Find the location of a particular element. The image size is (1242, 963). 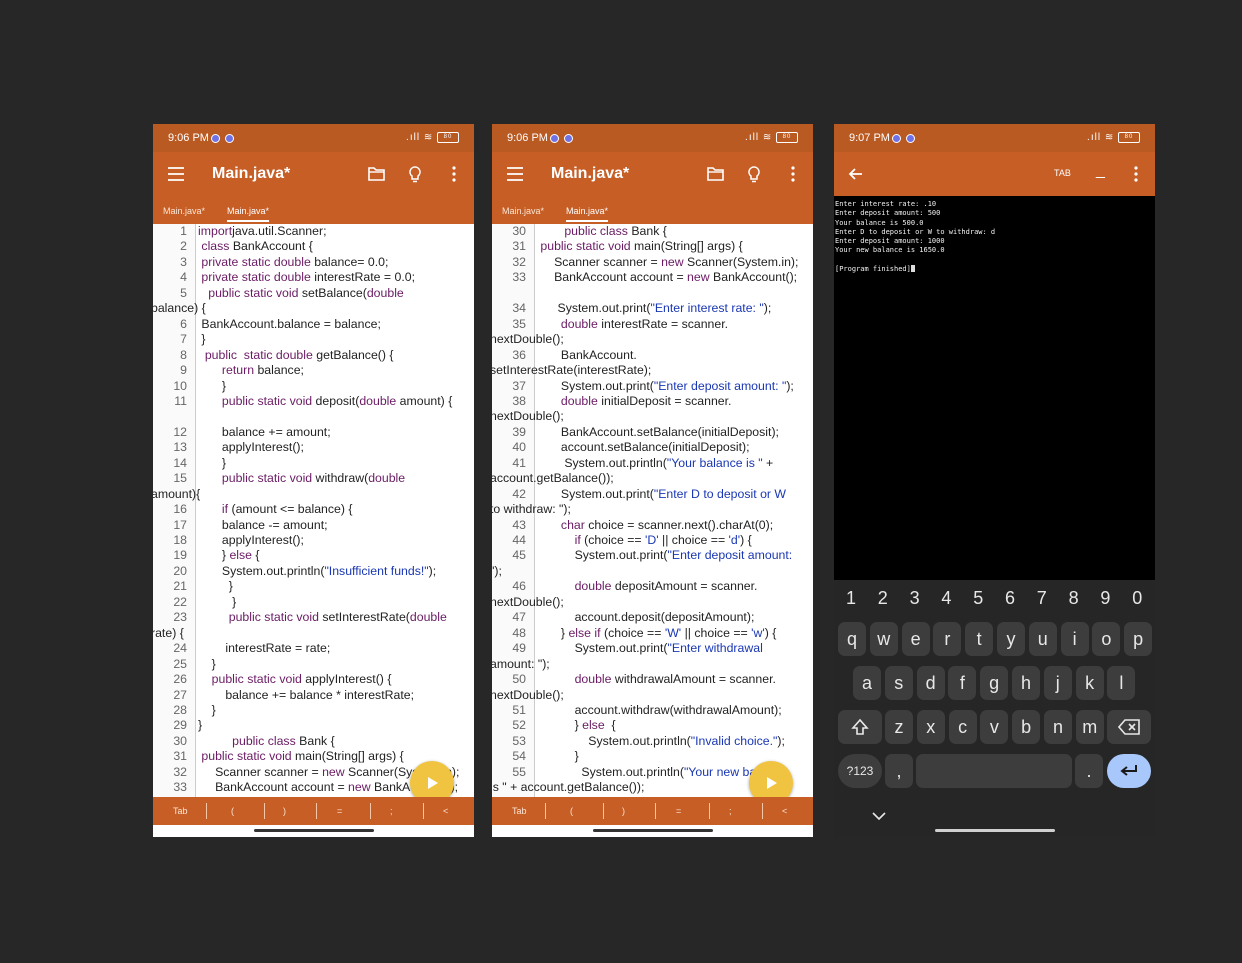

letter-key: q is located at coordinates (852, 639).